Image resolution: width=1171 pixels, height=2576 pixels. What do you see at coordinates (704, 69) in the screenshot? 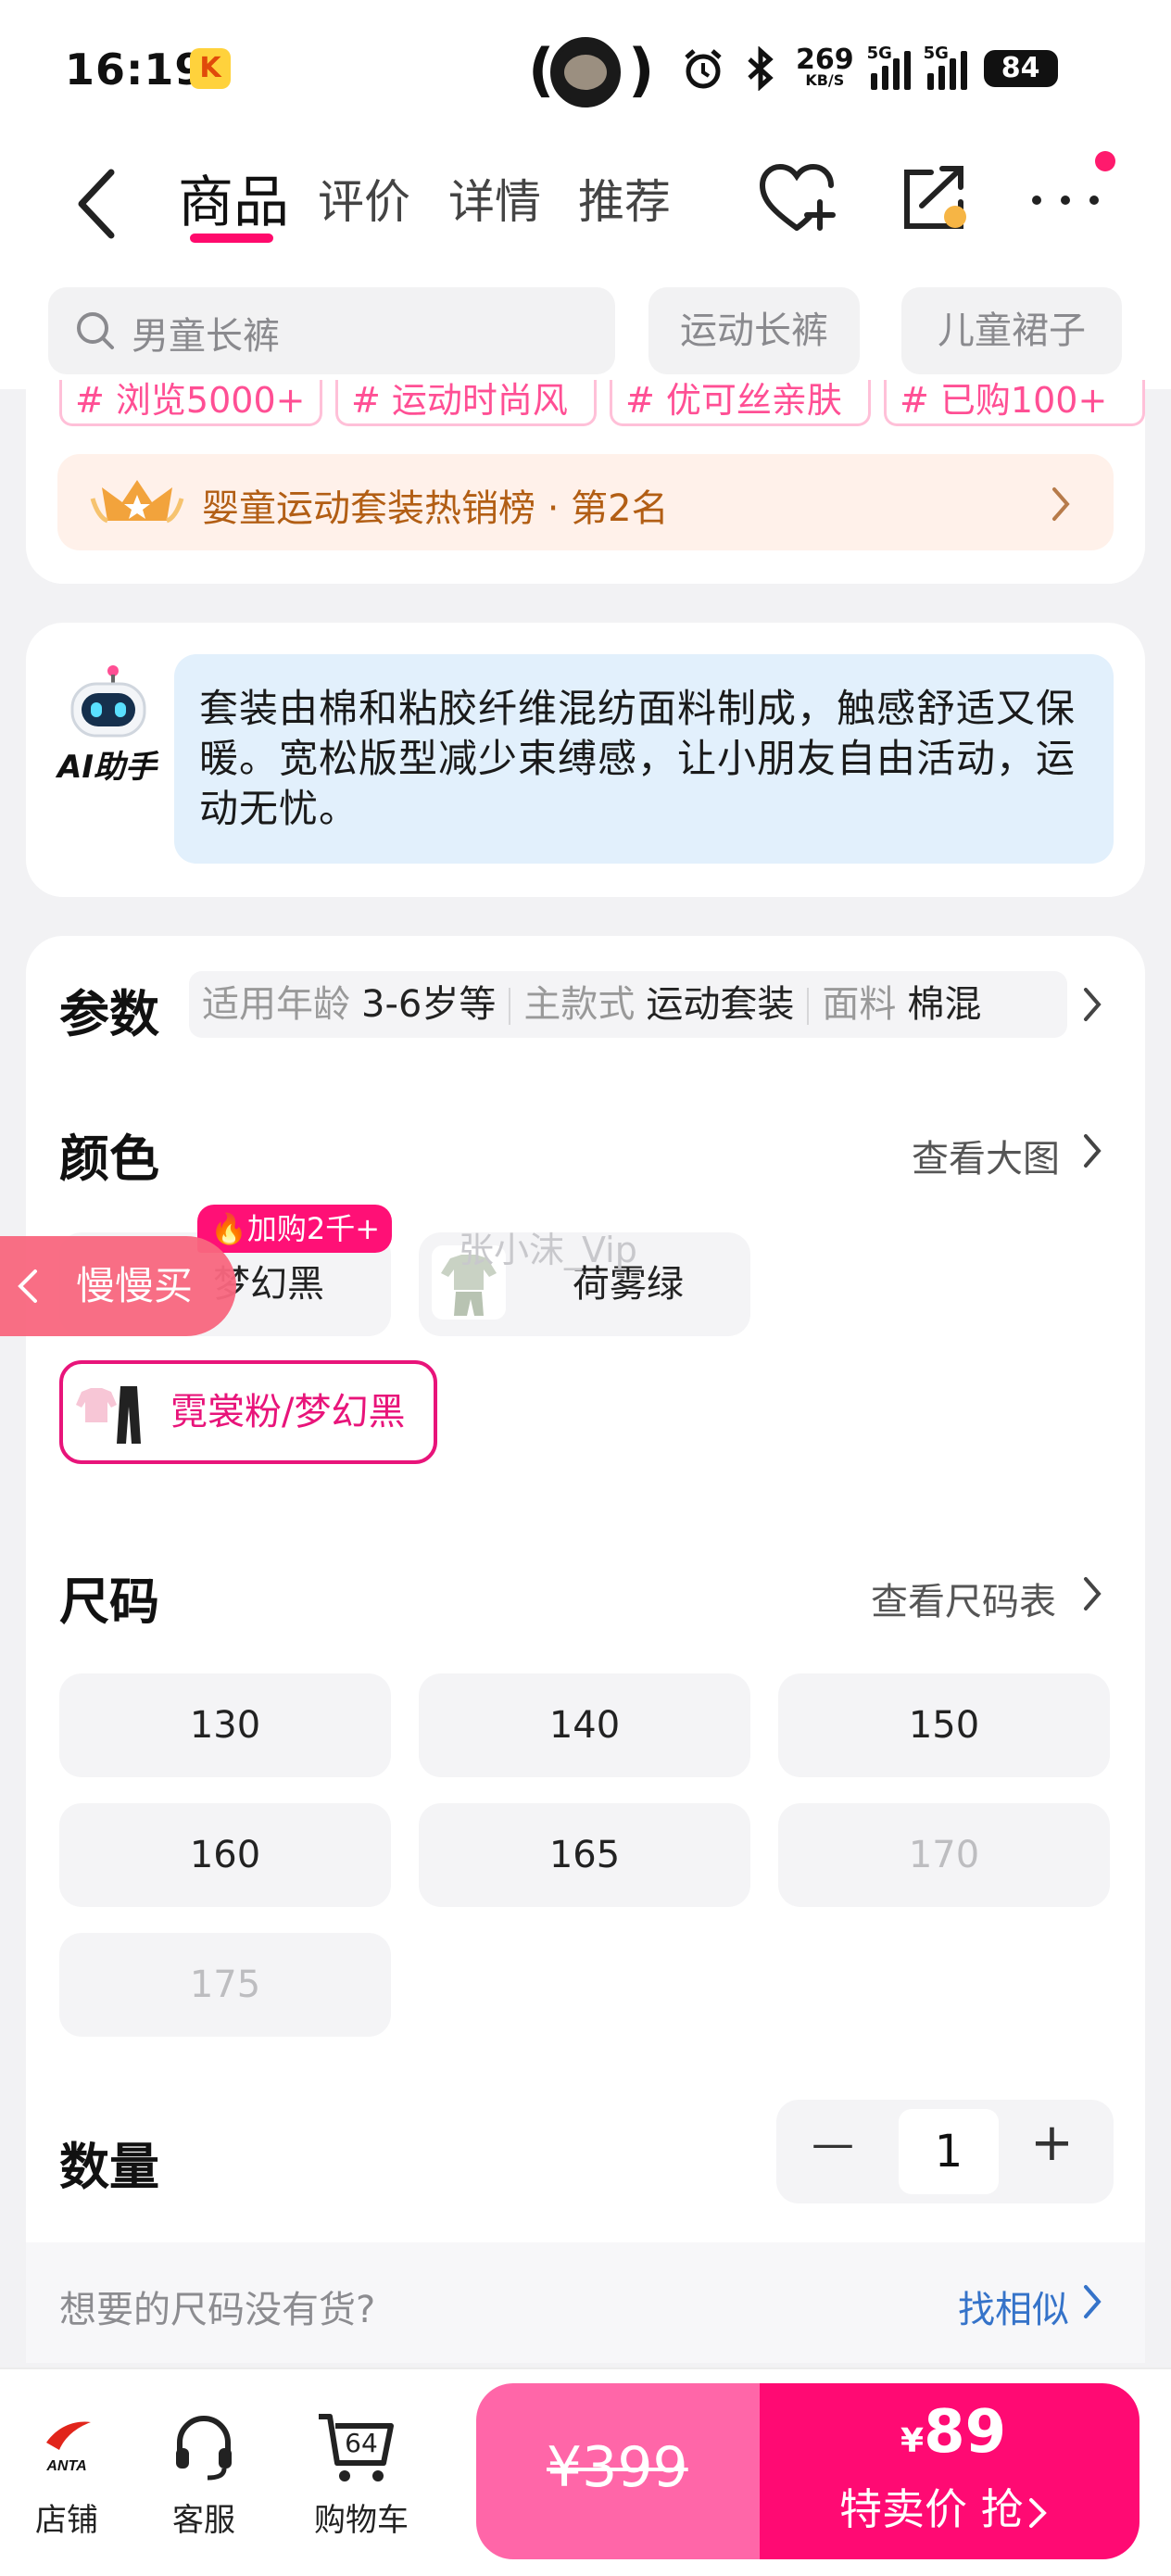
I see `alarm-icon` at bounding box center [704, 69].